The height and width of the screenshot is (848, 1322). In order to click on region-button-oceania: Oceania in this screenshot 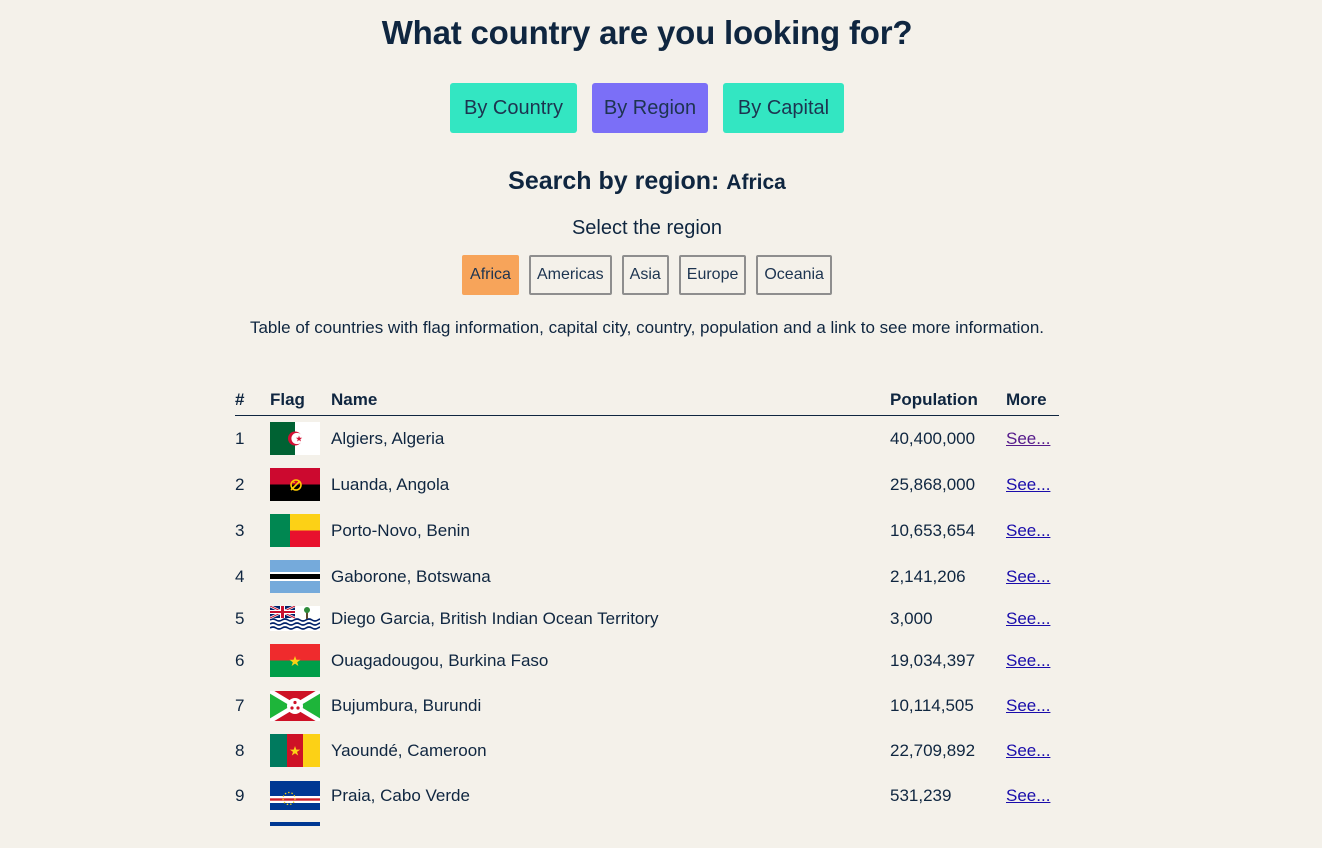, I will do `click(794, 275)`.